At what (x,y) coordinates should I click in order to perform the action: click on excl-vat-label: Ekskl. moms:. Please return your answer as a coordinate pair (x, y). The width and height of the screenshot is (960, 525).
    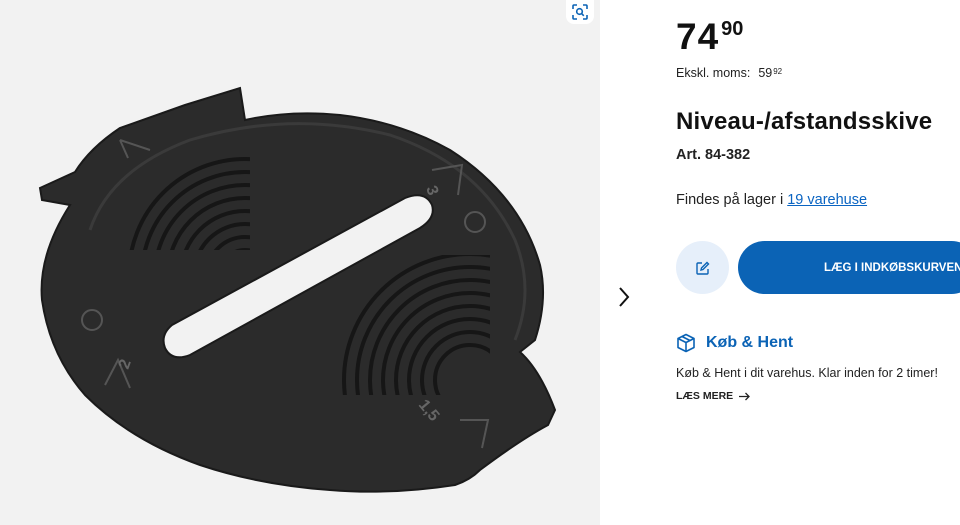
    Looking at the image, I should click on (713, 73).